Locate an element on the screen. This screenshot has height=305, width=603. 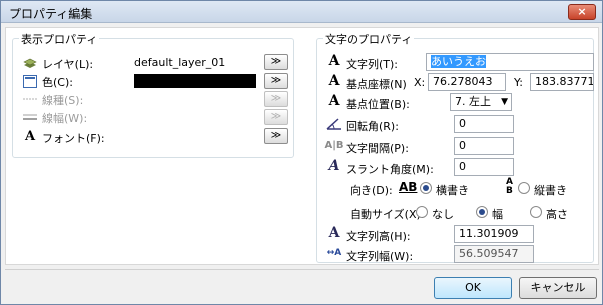
rotation-icon is located at coordinates (334, 123).